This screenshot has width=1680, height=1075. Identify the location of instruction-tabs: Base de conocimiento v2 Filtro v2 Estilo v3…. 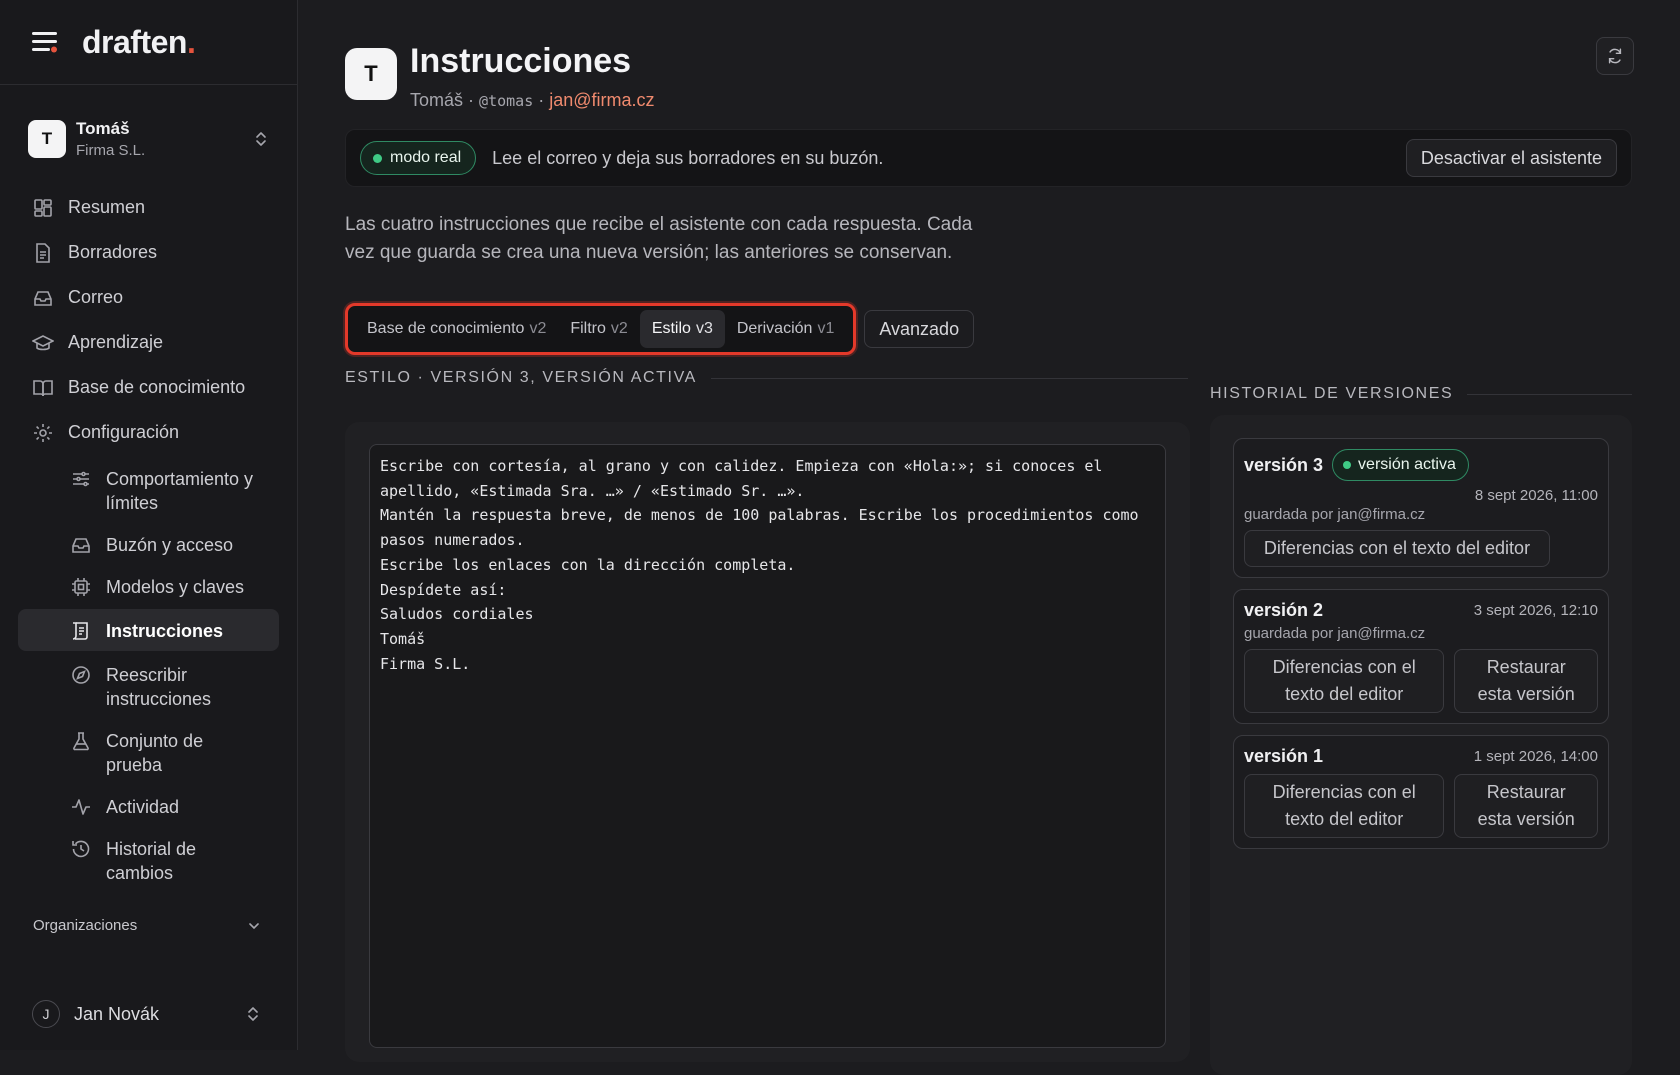
(601, 329).